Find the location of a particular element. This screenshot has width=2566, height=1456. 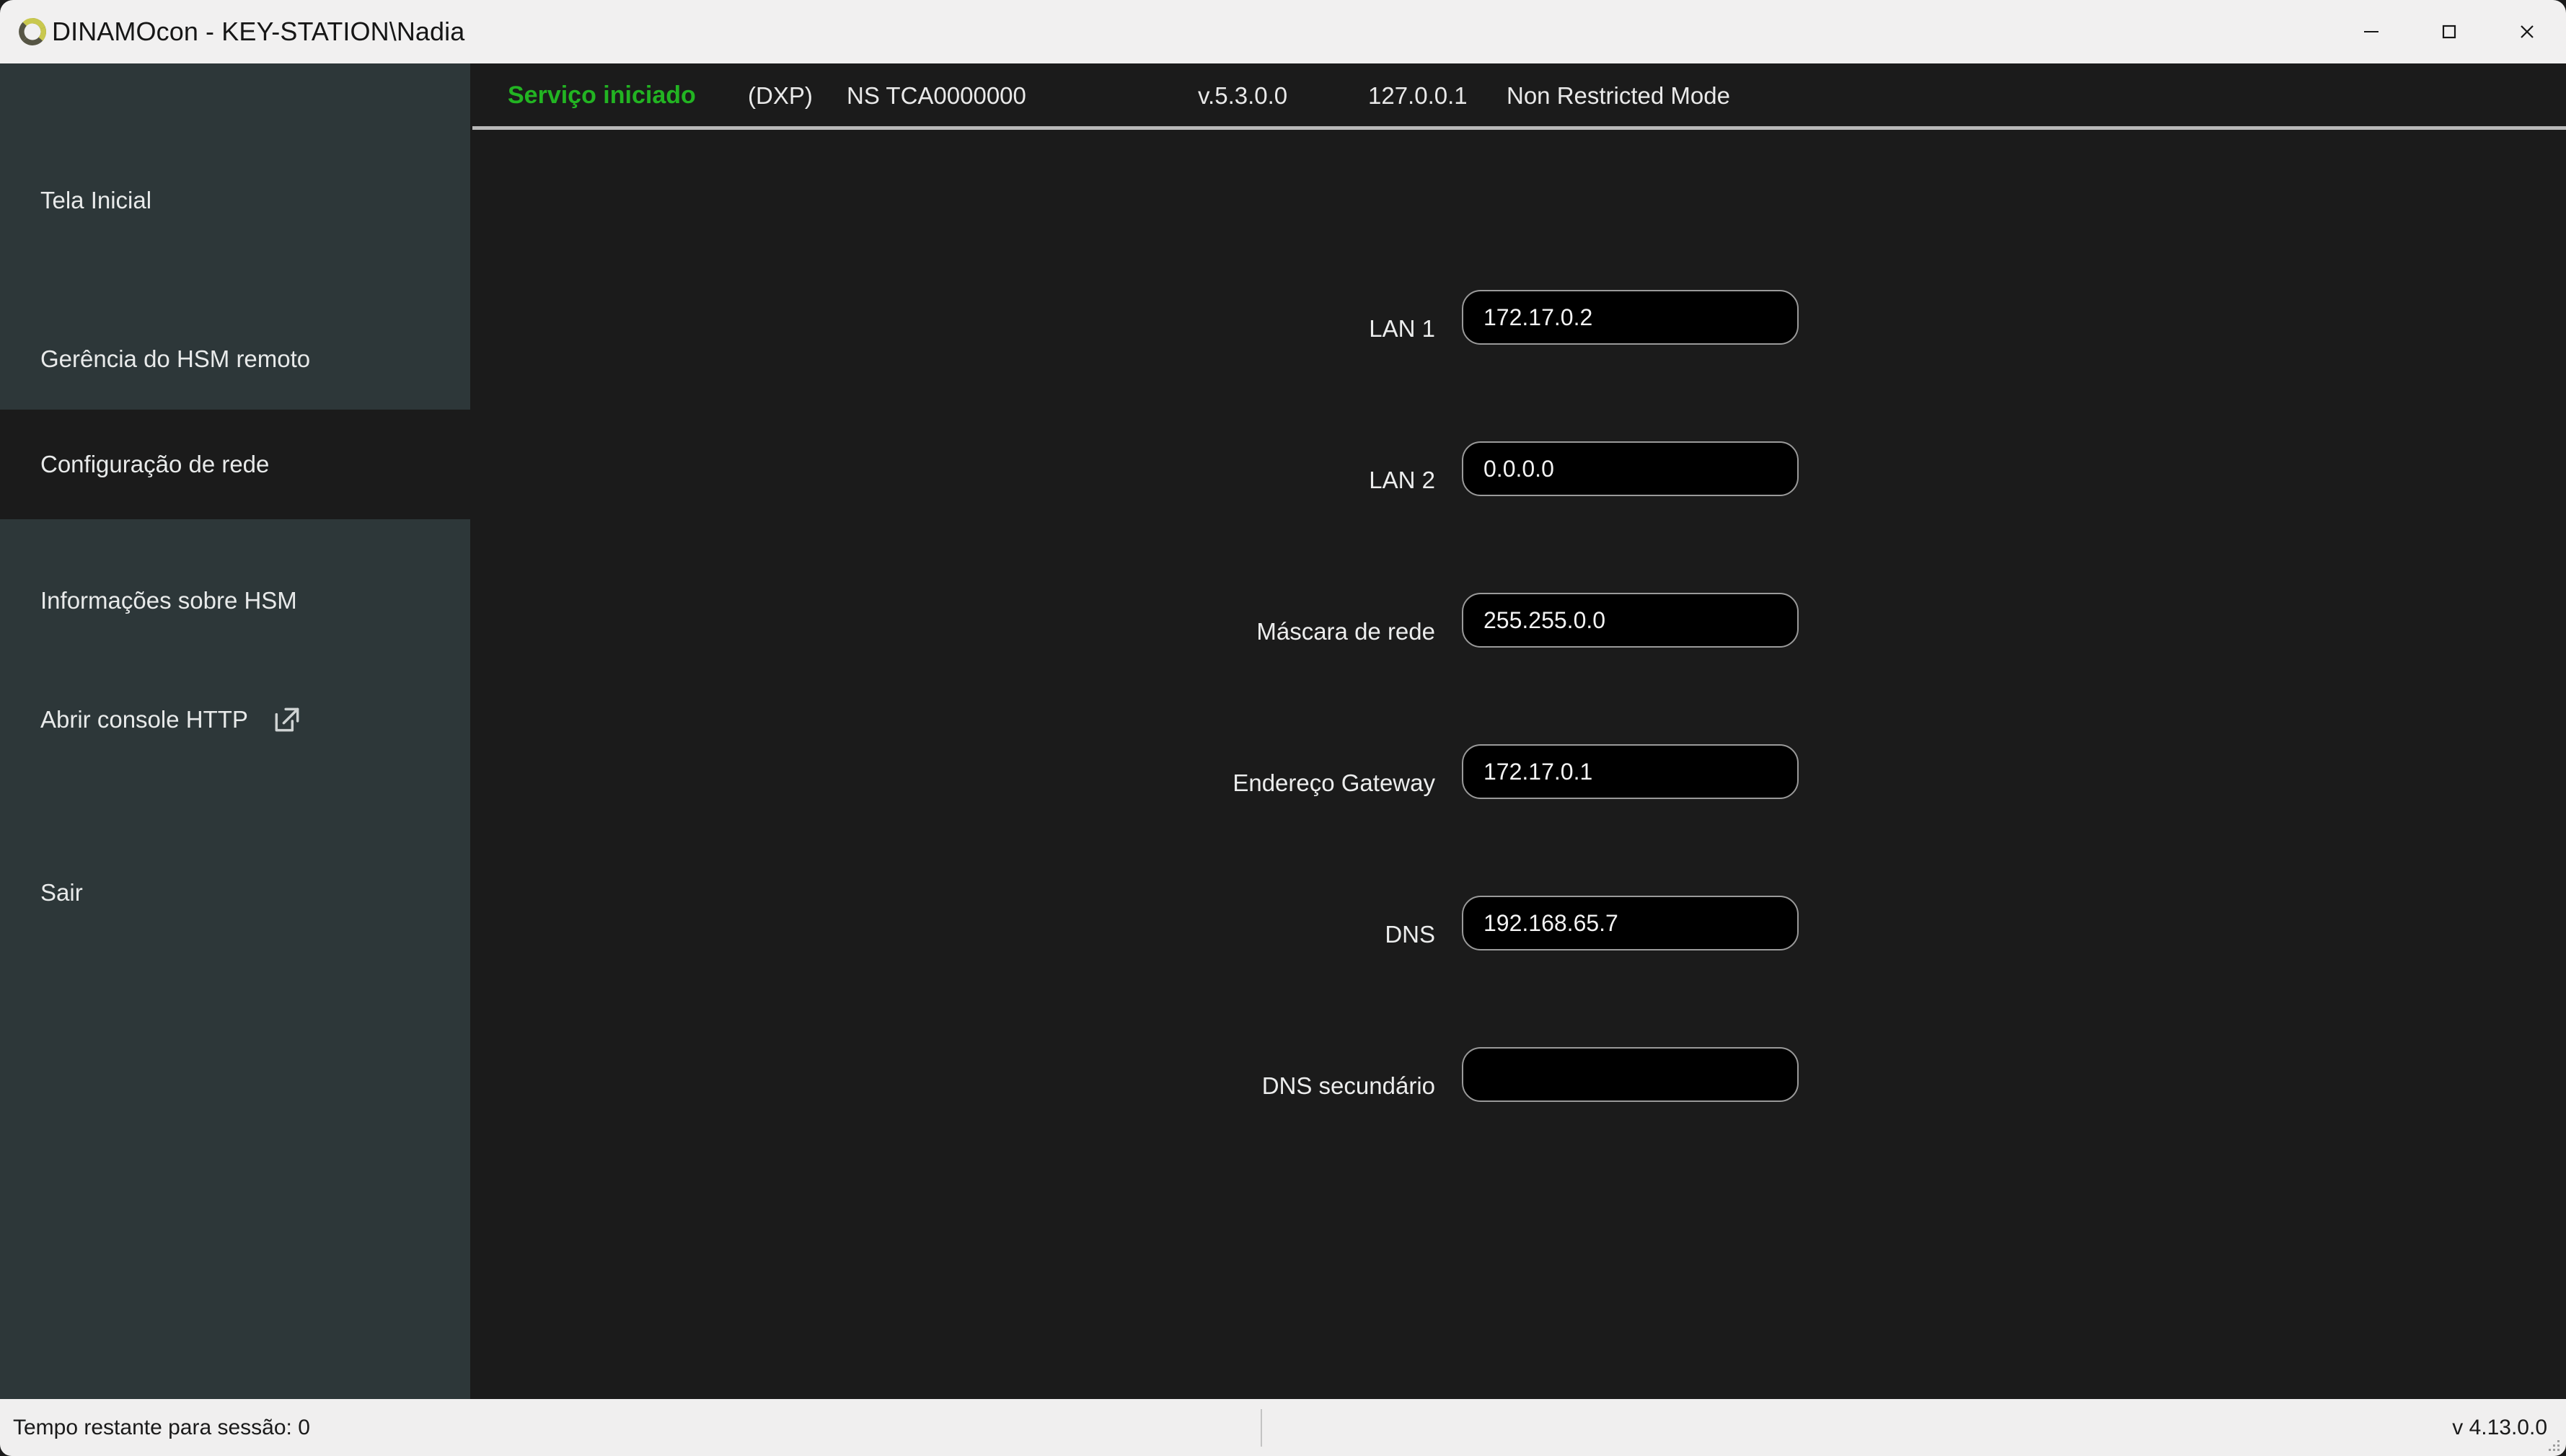

window-controls is located at coordinates (2449, 31).